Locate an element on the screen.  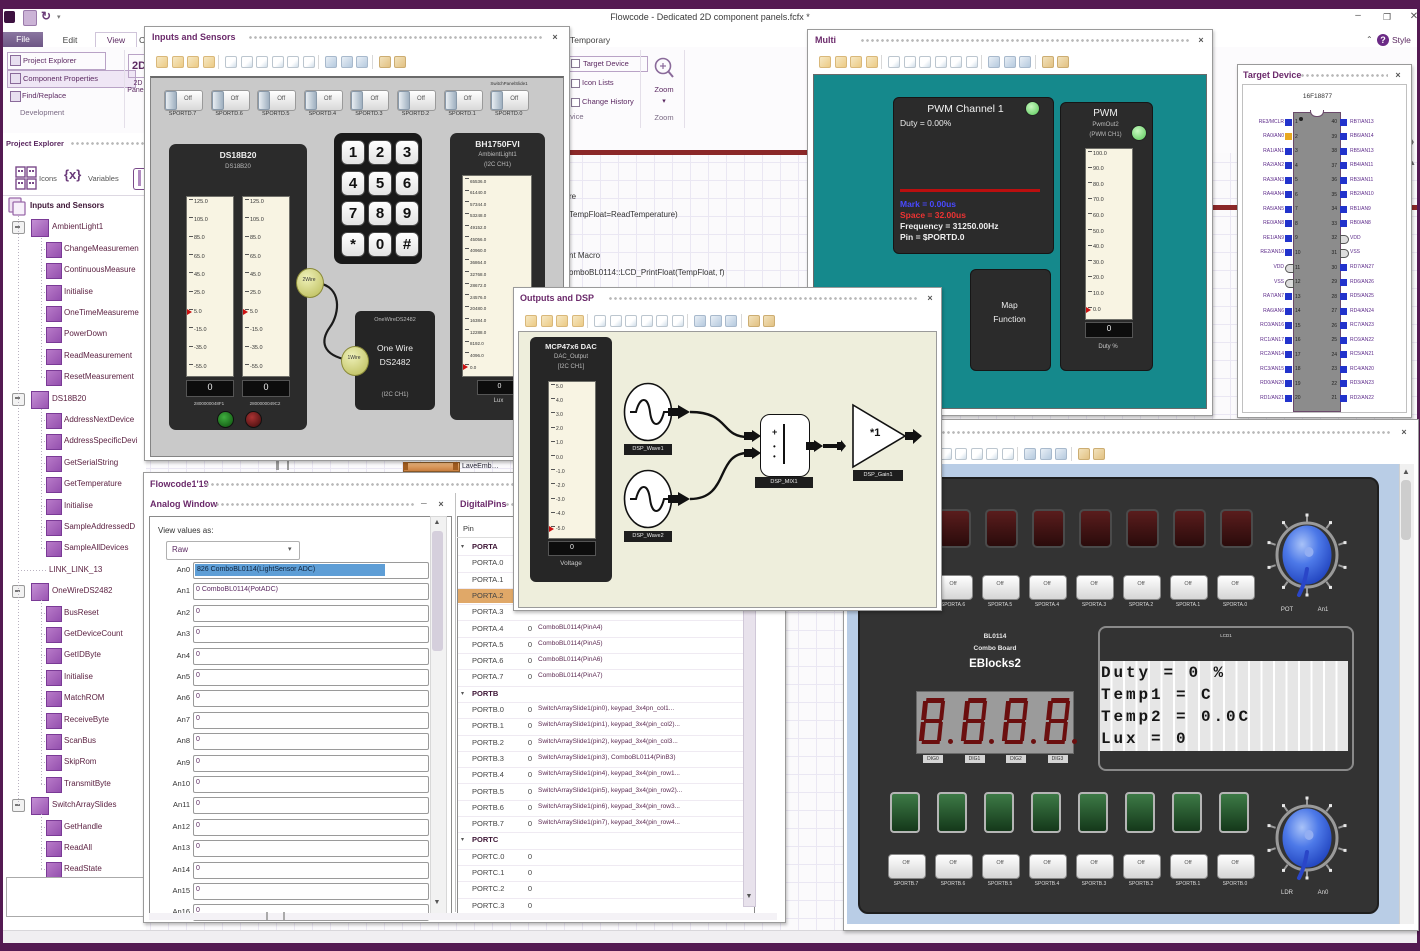
svg-text: *1 is located at coordinates (875, 433).